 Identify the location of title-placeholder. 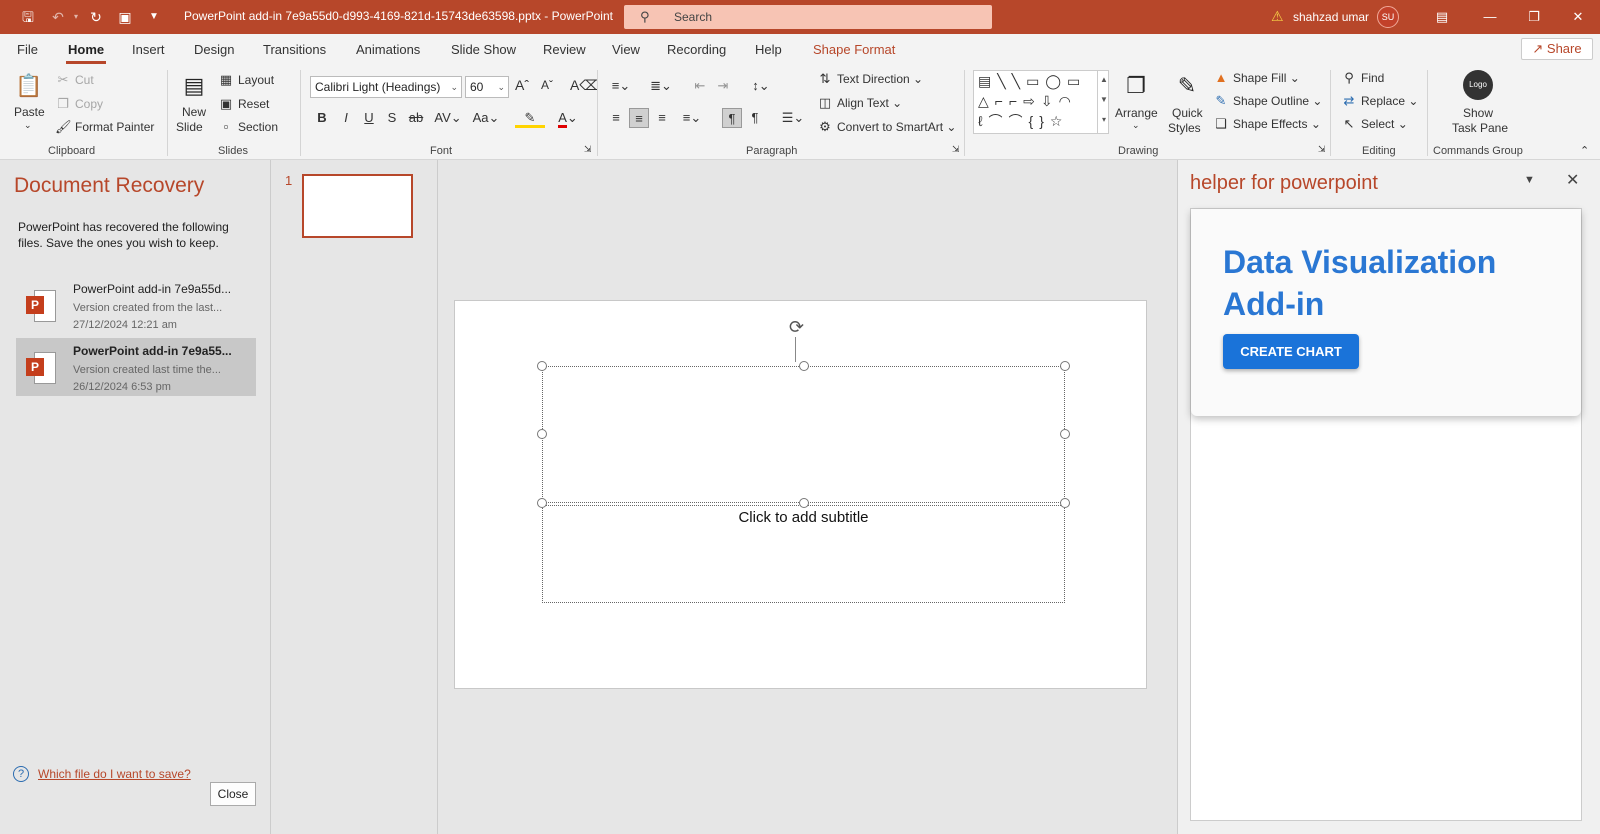
(803, 434).